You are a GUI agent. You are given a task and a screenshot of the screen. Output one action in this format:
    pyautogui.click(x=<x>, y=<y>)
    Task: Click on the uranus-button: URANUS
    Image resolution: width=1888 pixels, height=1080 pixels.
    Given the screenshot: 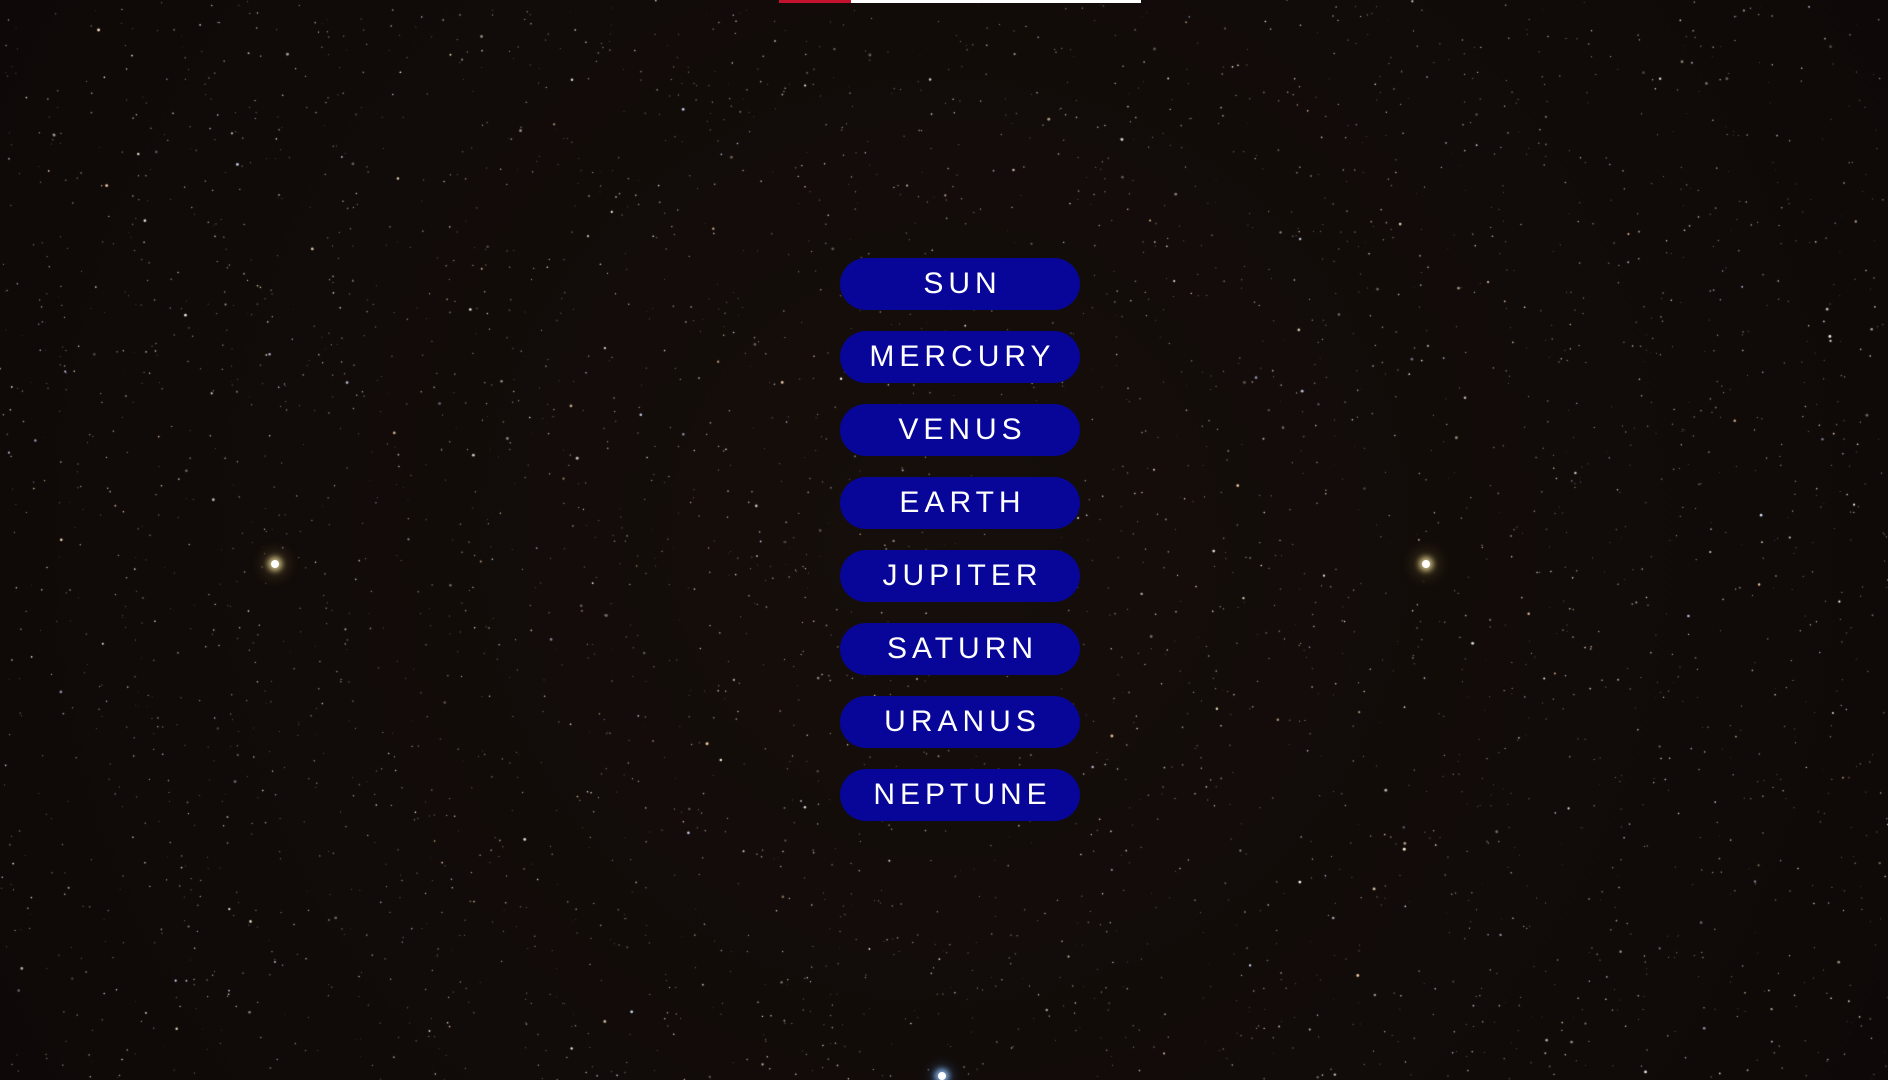 What is the action you would take?
    pyautogui.click(x=960, y=722)
    